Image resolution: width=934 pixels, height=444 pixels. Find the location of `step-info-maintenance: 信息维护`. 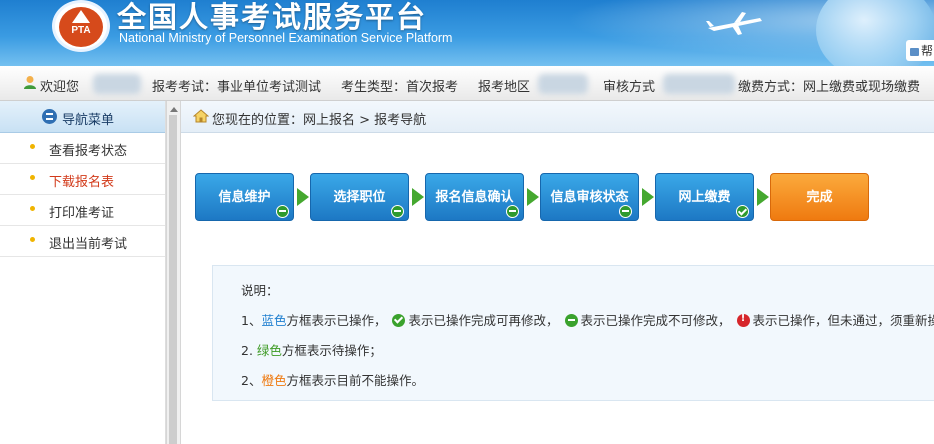

step-info-maintenance: 信息维护 is located at coordinates (244, 197).